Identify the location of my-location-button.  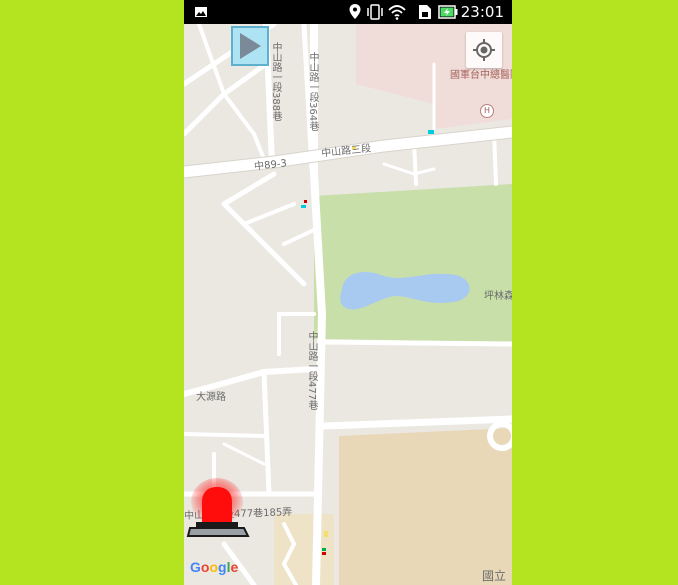
(484, 50).